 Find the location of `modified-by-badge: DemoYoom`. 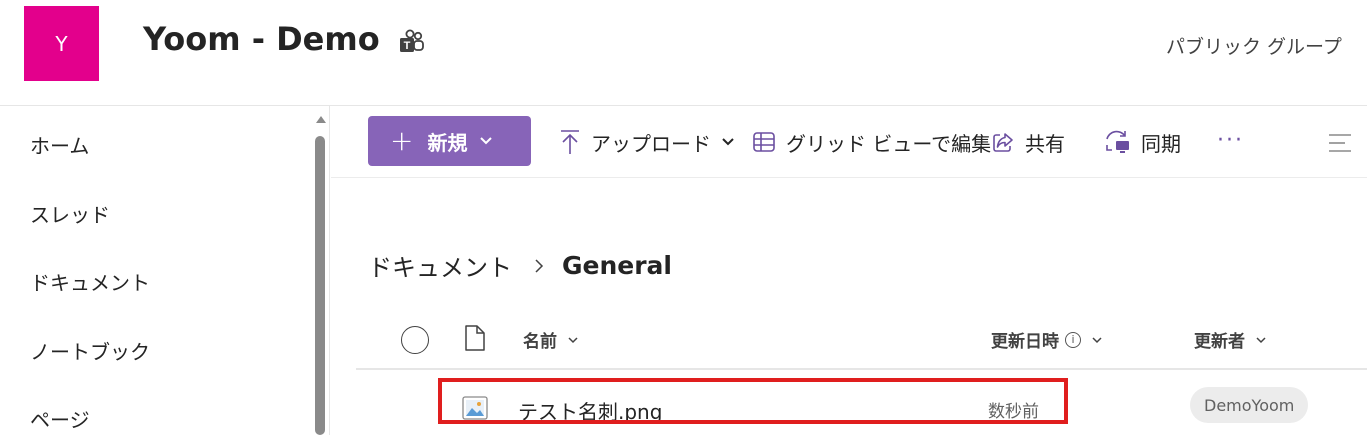

modified-by-badge: DemoYoom is located at coordinates (1249, 405).